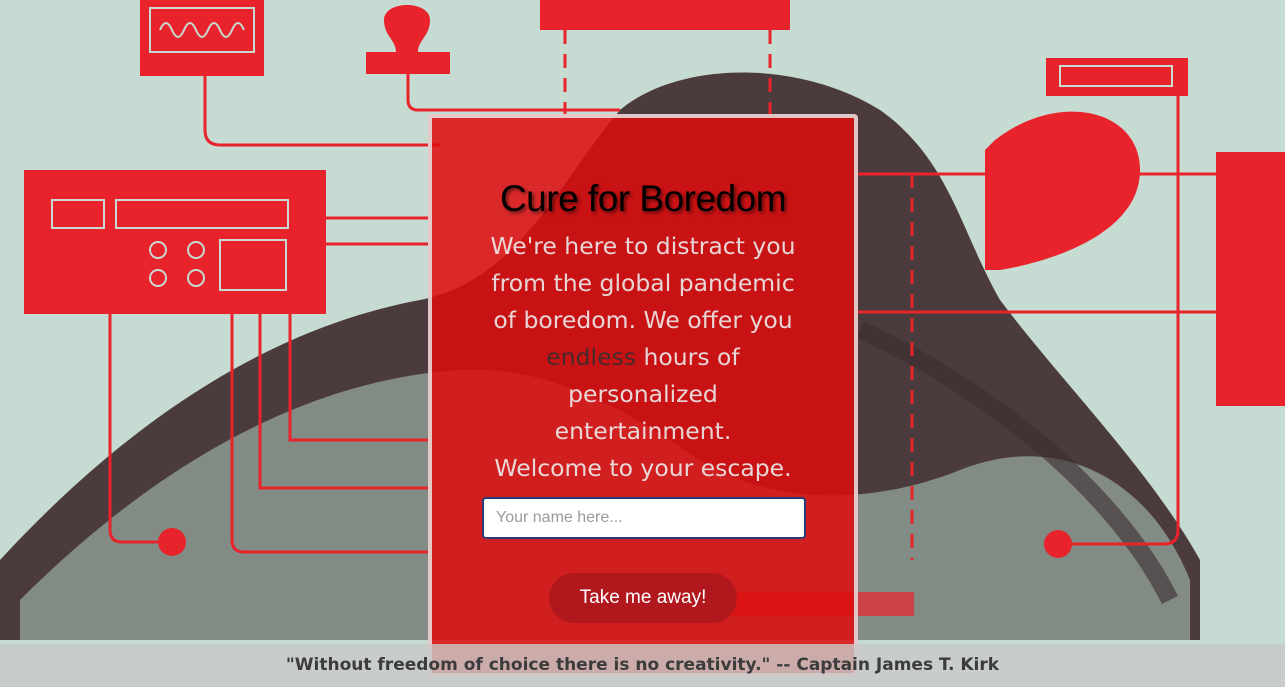  Describe the element at coordinates (643, 198) in the screenshot. I see `page-title: Cure for Boredom` at that location.